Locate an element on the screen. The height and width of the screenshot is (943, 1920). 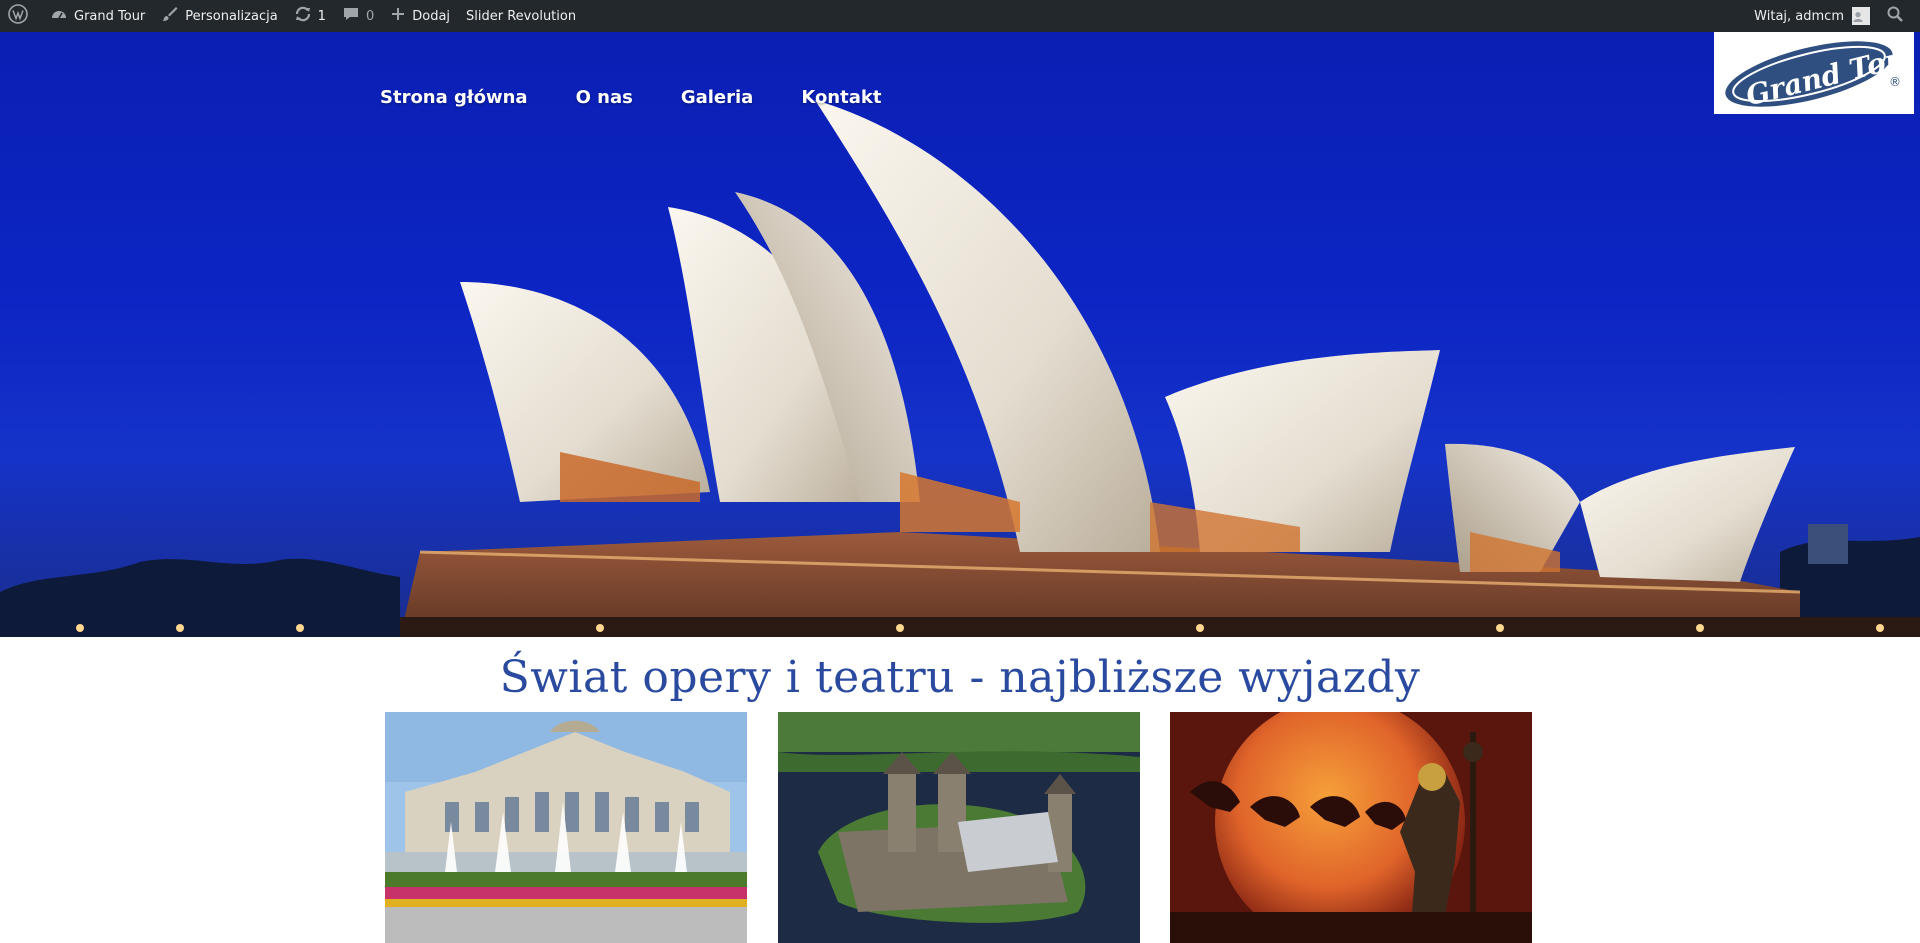
grand-tour-logo-icon: Grand Tour ® is located at coordinates (1816, 74).